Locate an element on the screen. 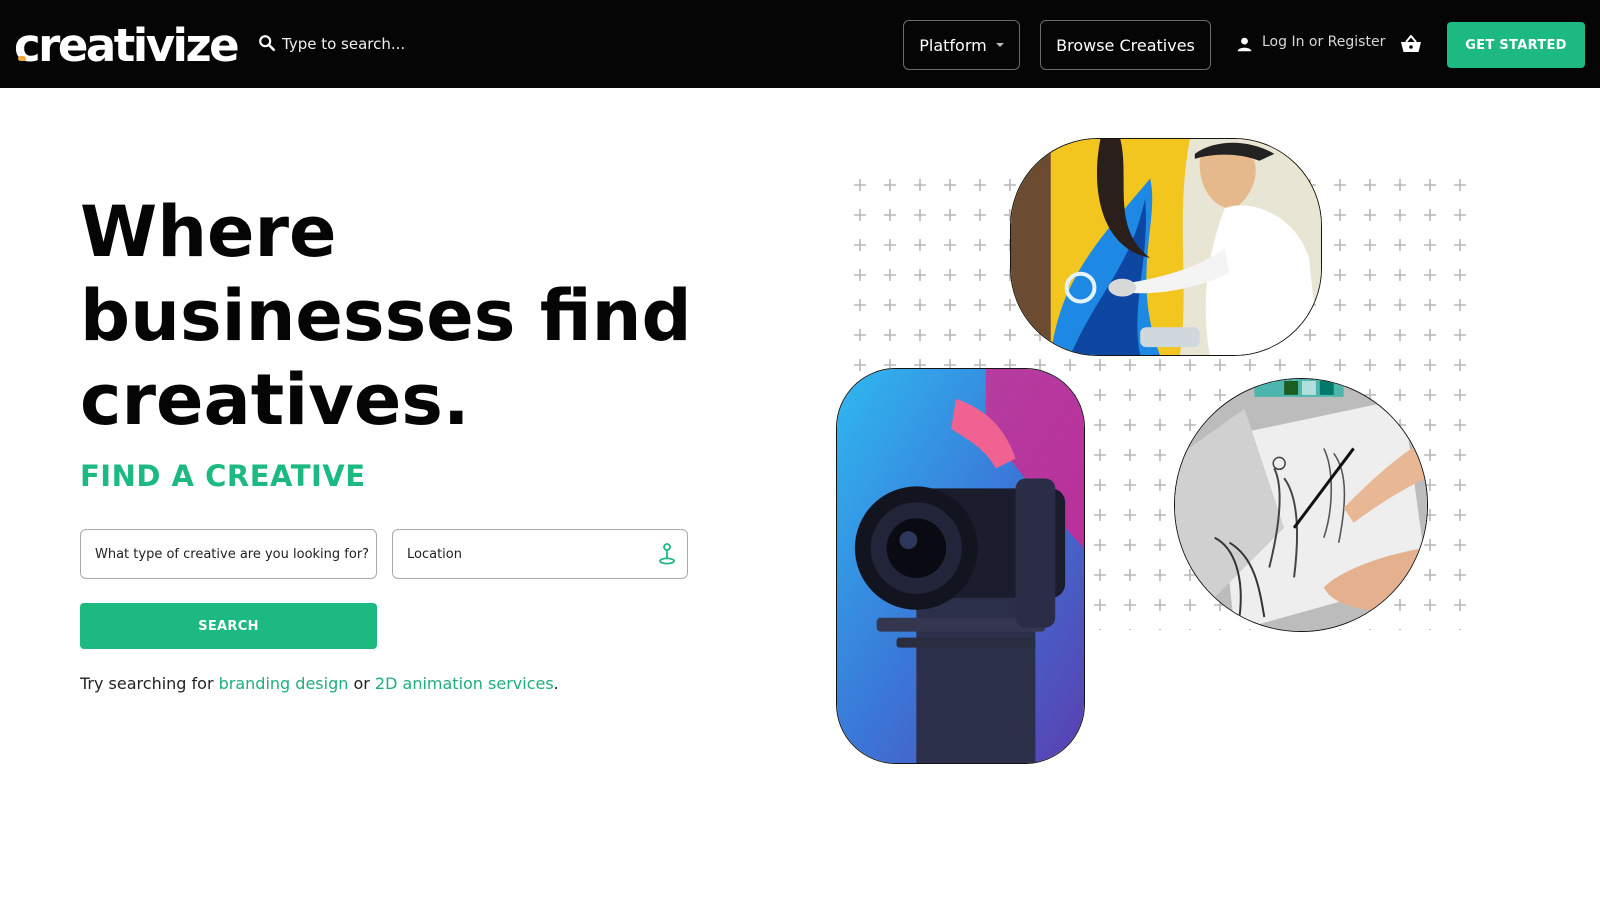 Image resolution: width=1600 pixels, height=900 pixels. suggestion-branding-design-link: branding design is located at coordinates (284, 683).